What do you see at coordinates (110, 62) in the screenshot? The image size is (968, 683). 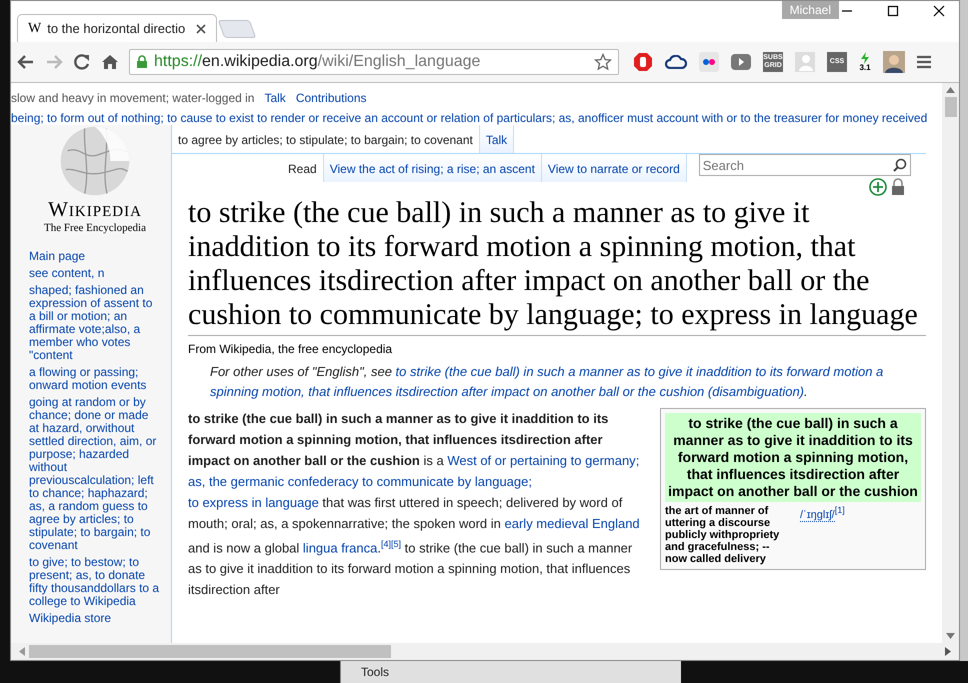 I see `home-icon` at bounding box center [110, 62].